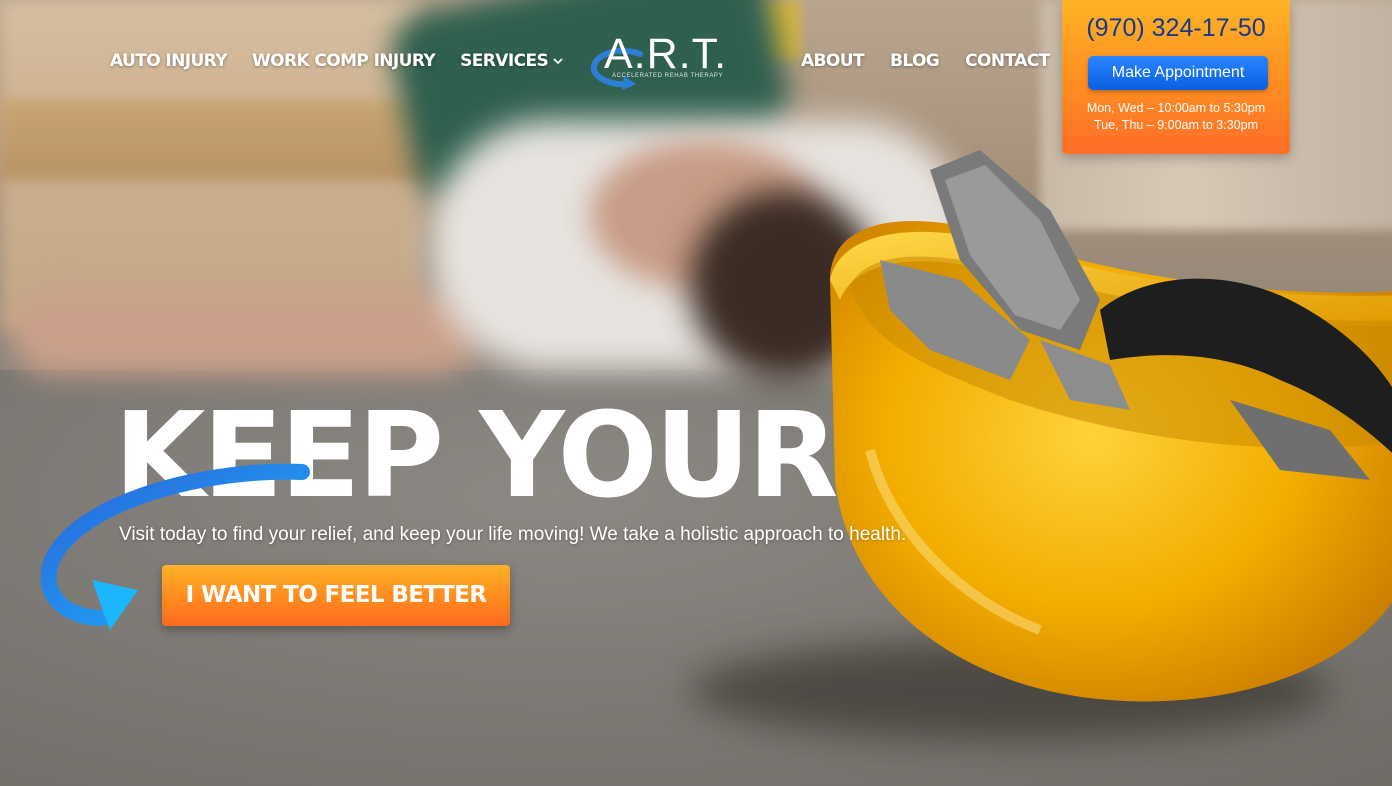 The height and width of the screenshot is (786, 1392). I want to click on primary-nav-left: AUTO INJURY WORK COMP INJURY SERVICES, so click(336, 61).